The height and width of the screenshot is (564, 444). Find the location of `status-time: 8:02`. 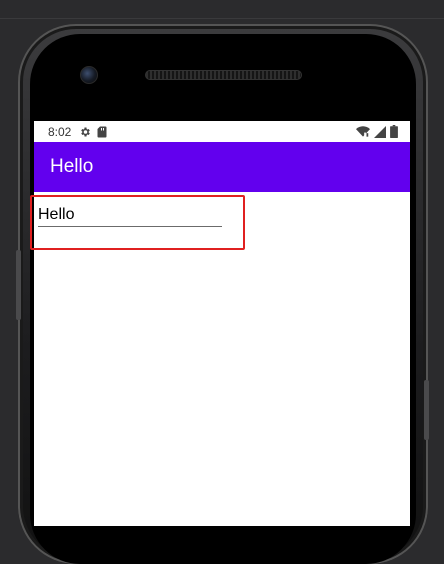

status-time: 8:02 is located at coordinates (60, 131).